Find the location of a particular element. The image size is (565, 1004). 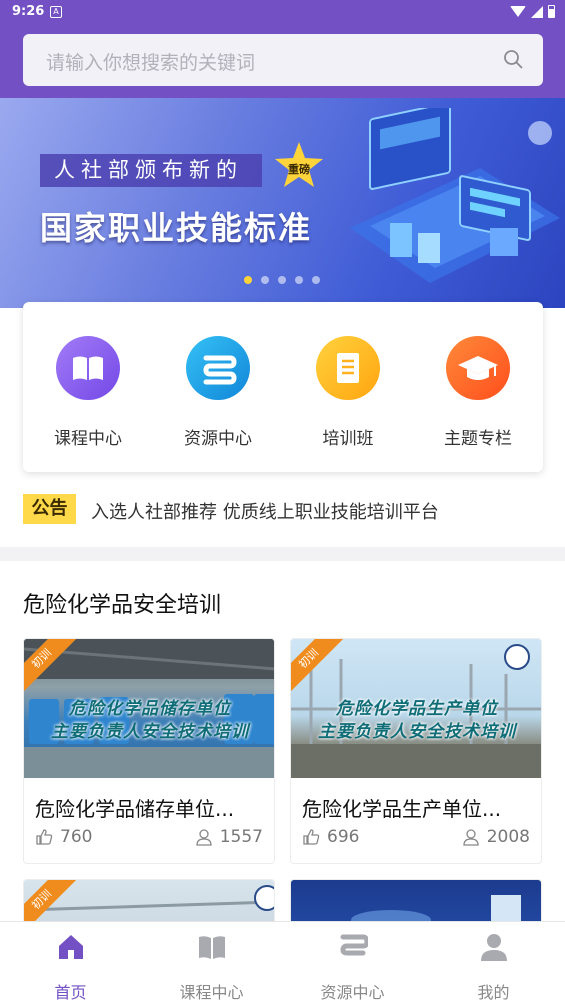

system-icons is located at coordinates (532, 11).